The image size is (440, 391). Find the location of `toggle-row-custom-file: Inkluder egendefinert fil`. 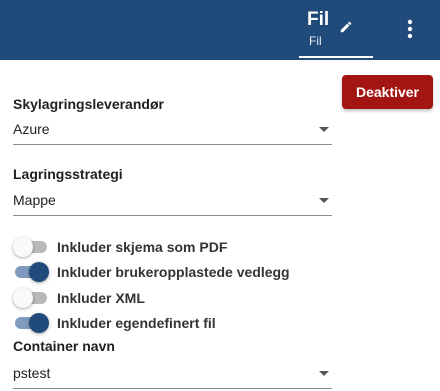

toggle-row-custom-file: Inkluder egendefinert fil is located at coordinates (173, 323).